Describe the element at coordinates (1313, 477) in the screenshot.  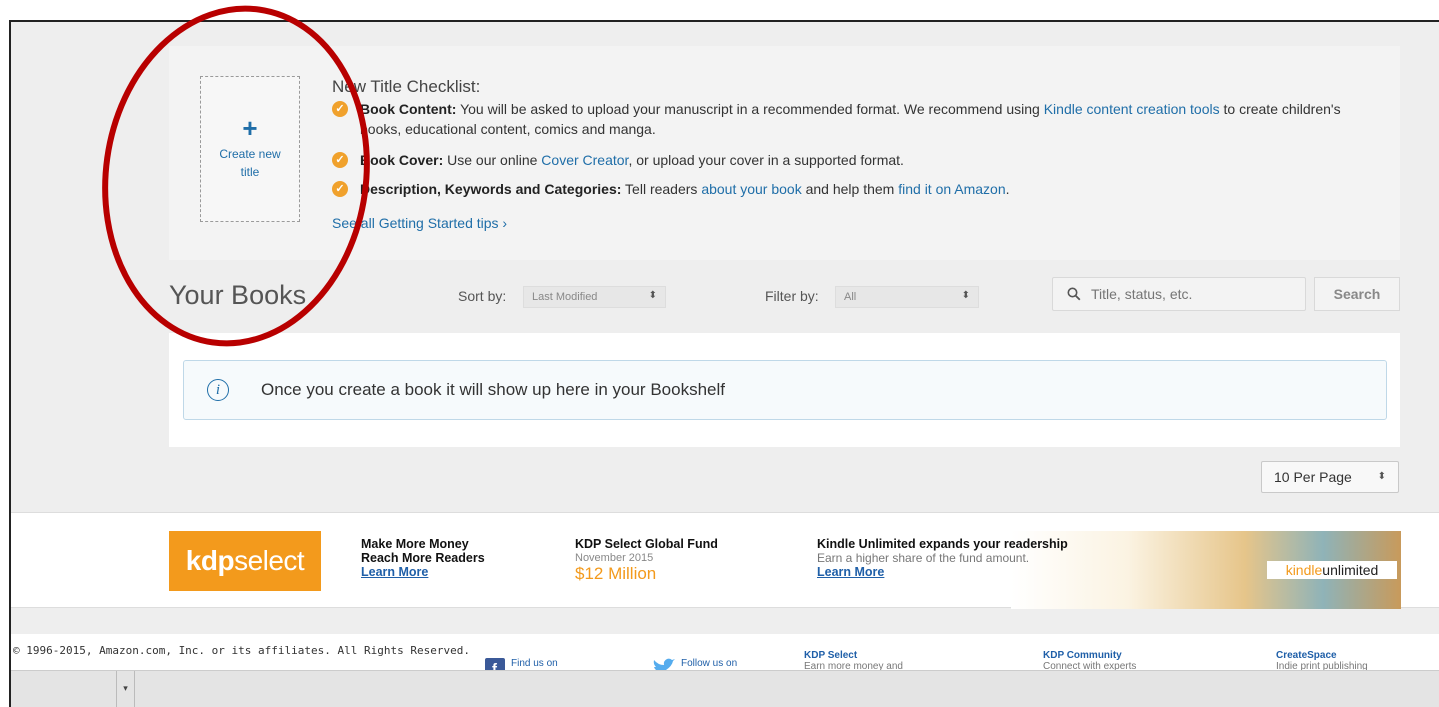
I see `per-page-value: 10 Per Page` at that location.